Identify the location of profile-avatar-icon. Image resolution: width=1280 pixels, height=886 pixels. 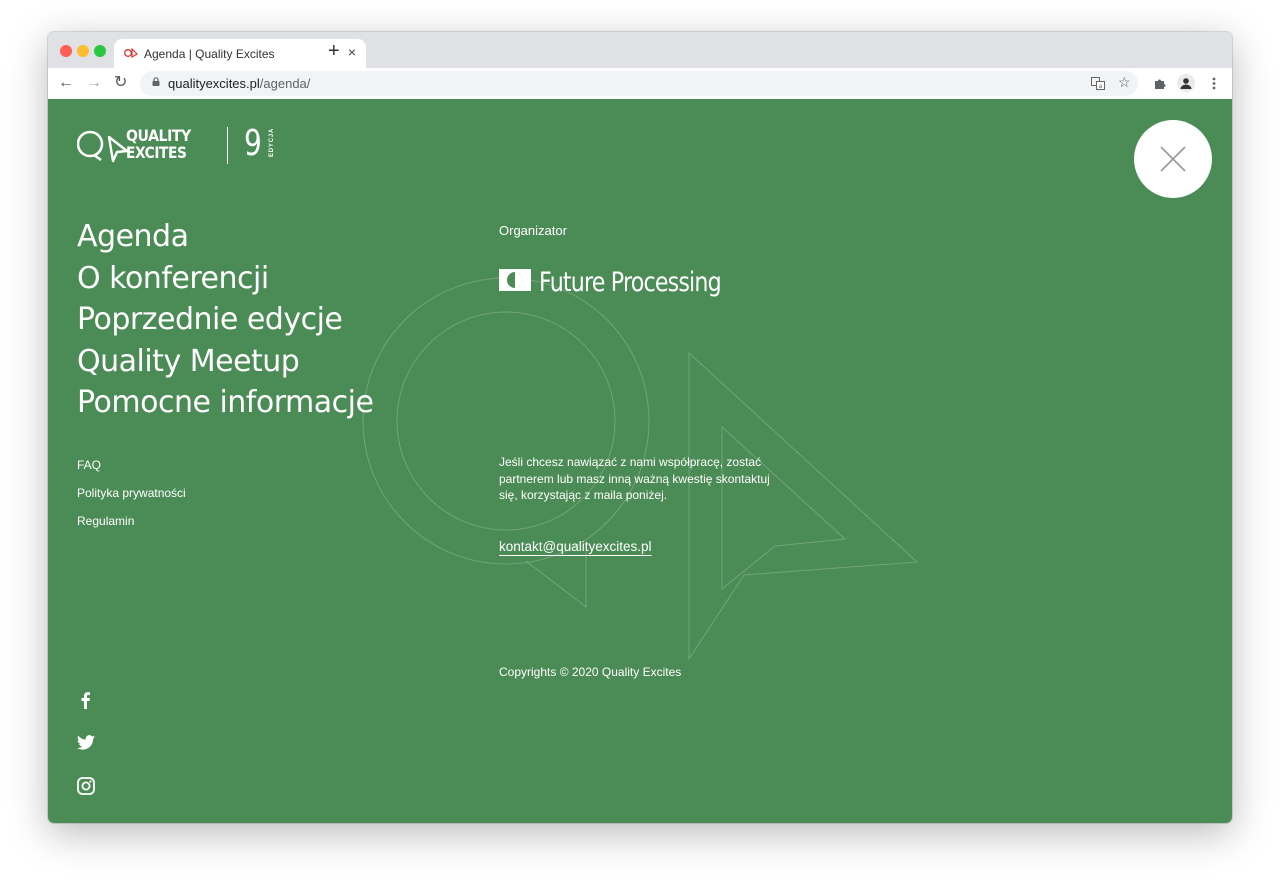
(1186, 83).